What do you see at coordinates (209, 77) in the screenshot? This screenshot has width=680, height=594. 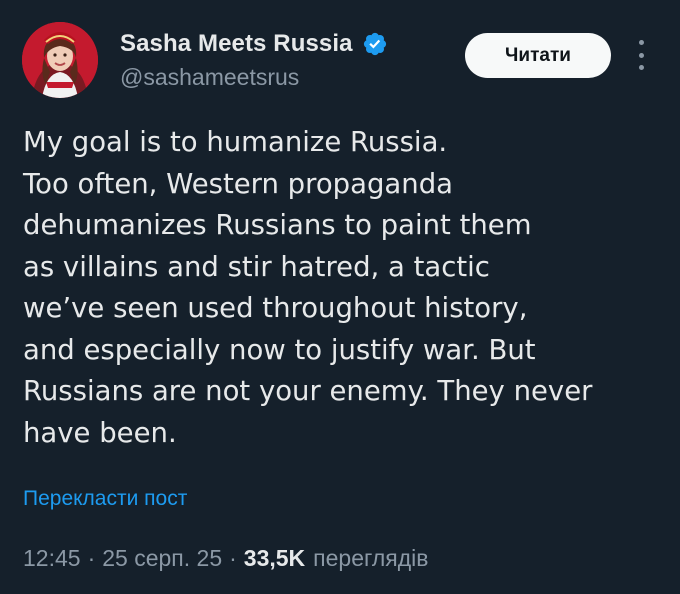 I see `user-handle: @sashameetsrus` at bounding box center [209, 77].